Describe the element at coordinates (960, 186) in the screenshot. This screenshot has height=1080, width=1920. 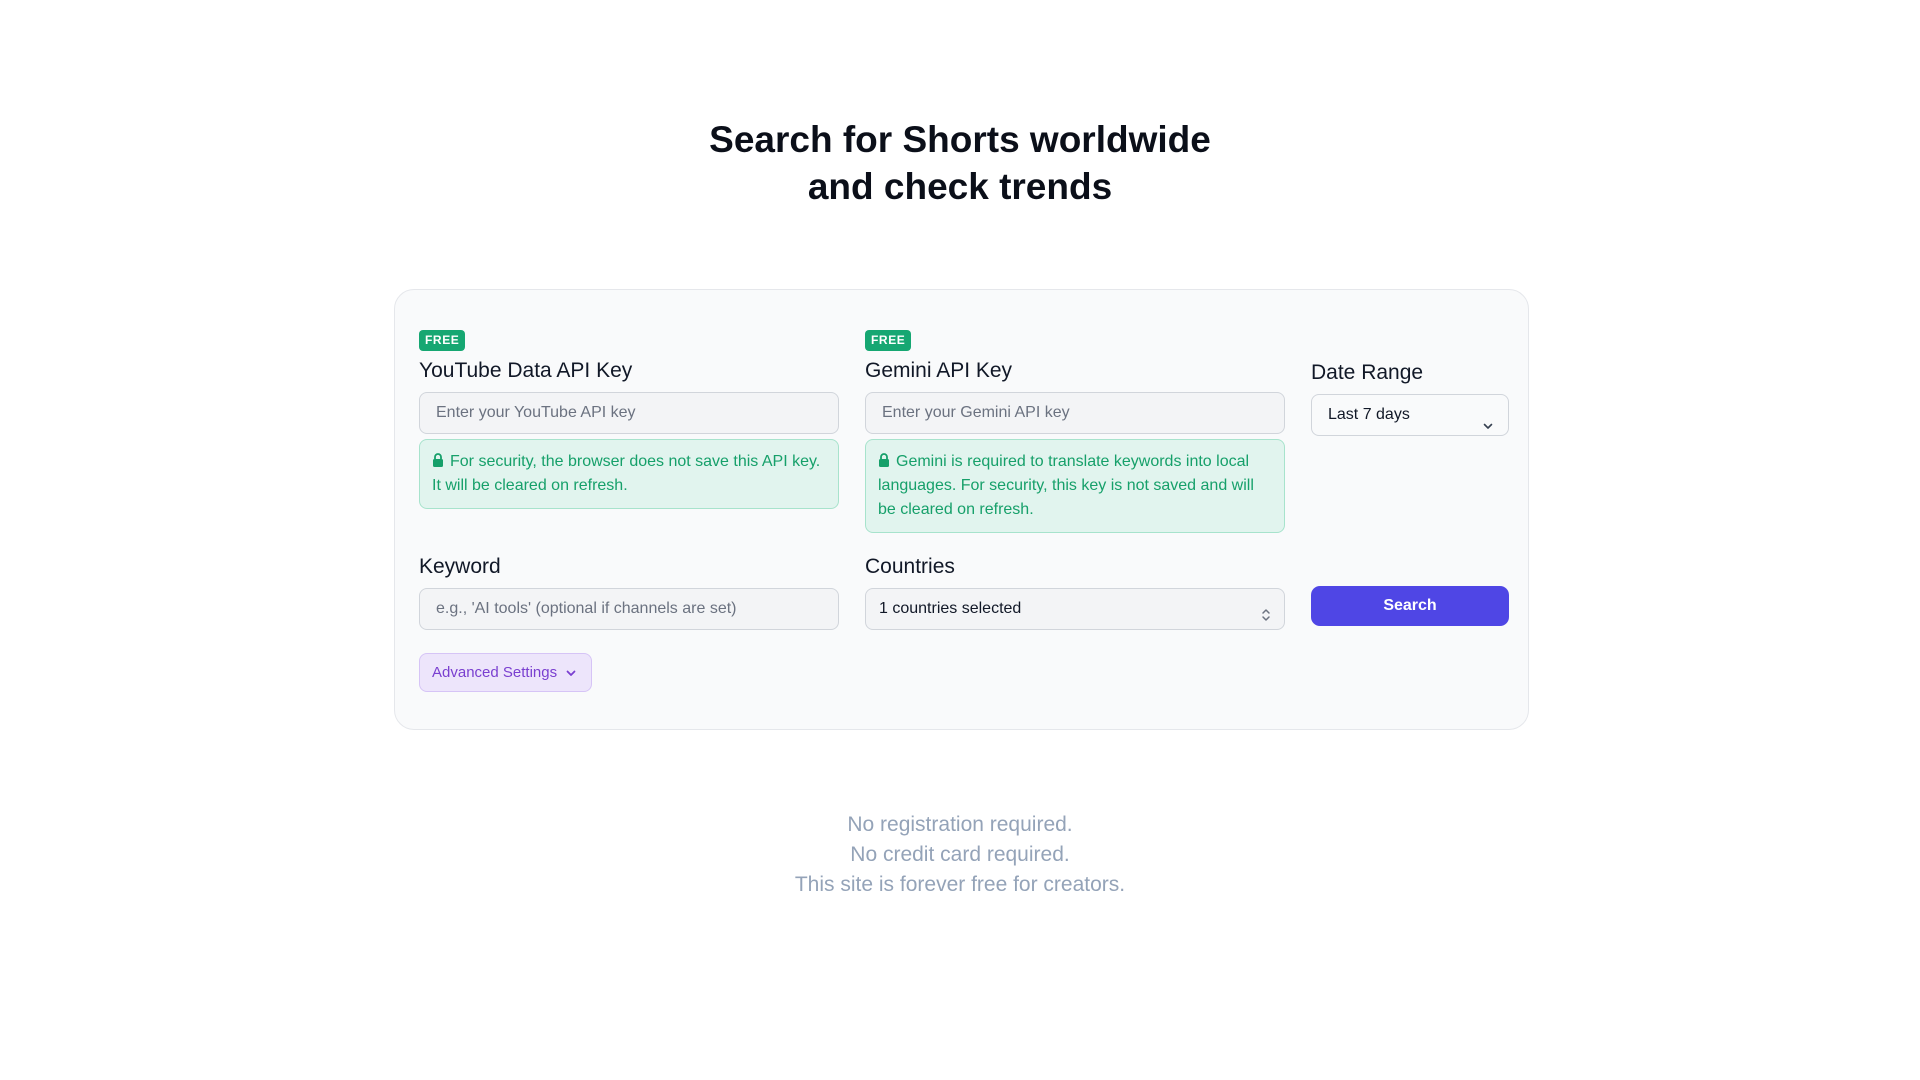
I see `page-title-line-2: and check trends` at that location.